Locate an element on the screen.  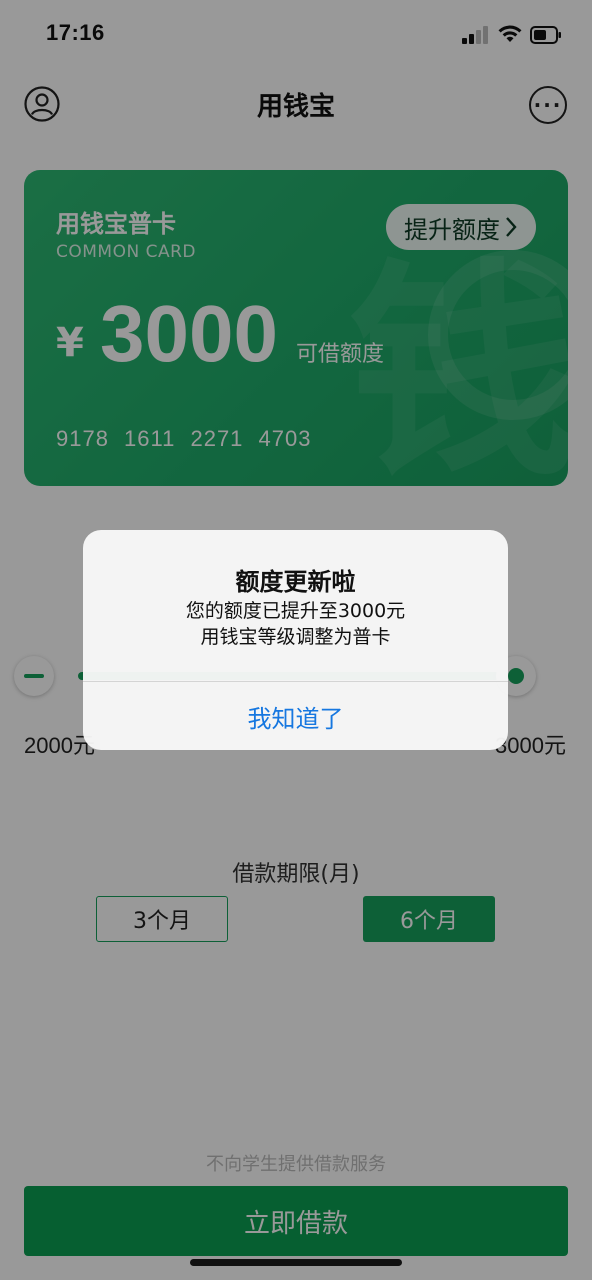
dialog-confirm-label: 我知道了 is located at coordinates (295, 718).